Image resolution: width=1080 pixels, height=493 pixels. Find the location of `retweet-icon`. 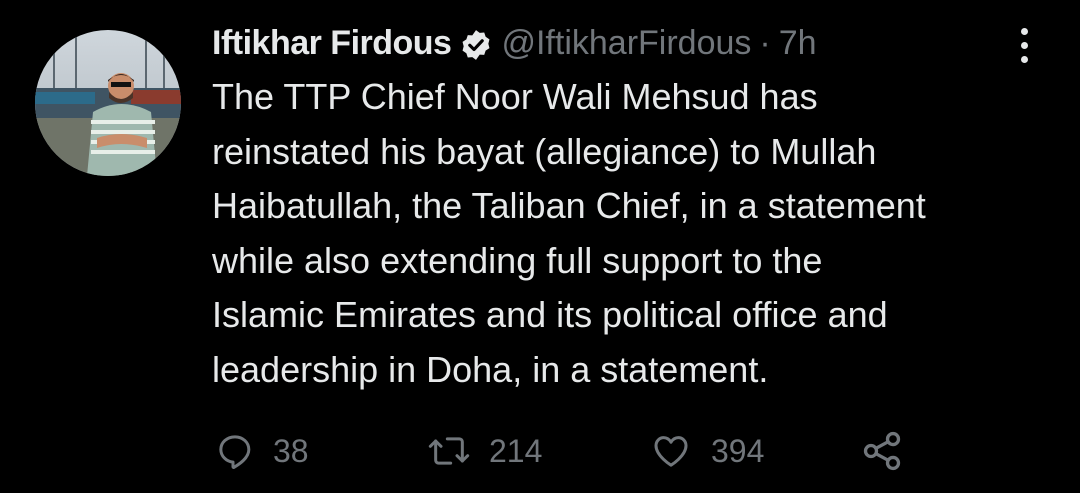

retweet-icon is located at coordinates (449, 451).